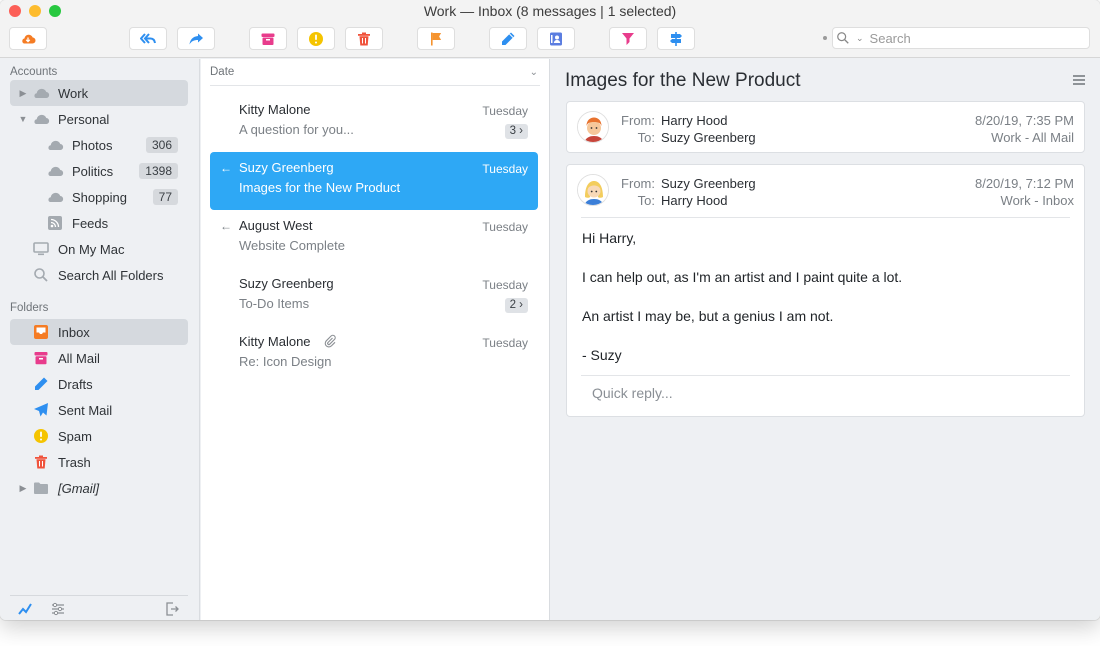 This screenshot has width=1100, height=646. I want to click on search-options-chevron-icon: ⌄, so click(860, 38).